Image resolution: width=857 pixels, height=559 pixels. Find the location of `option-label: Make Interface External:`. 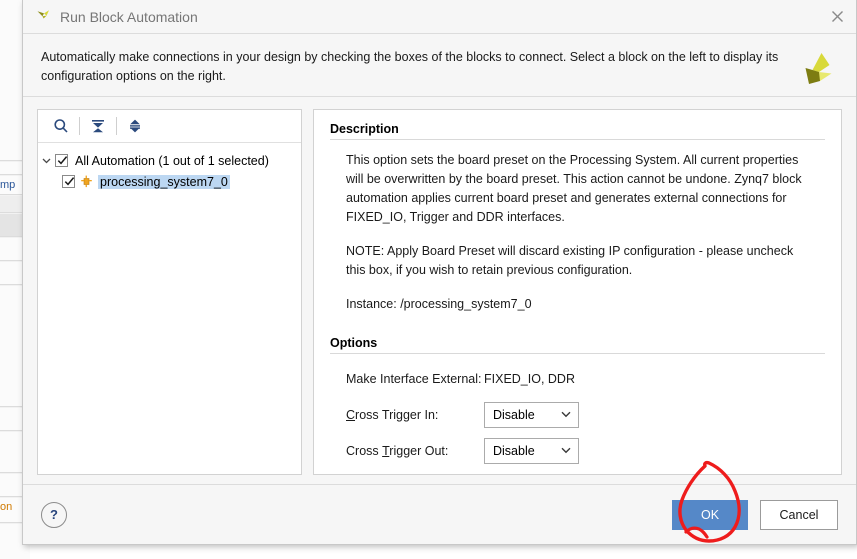

option-label: Make Interface External: is located at coordinates (414, 379).